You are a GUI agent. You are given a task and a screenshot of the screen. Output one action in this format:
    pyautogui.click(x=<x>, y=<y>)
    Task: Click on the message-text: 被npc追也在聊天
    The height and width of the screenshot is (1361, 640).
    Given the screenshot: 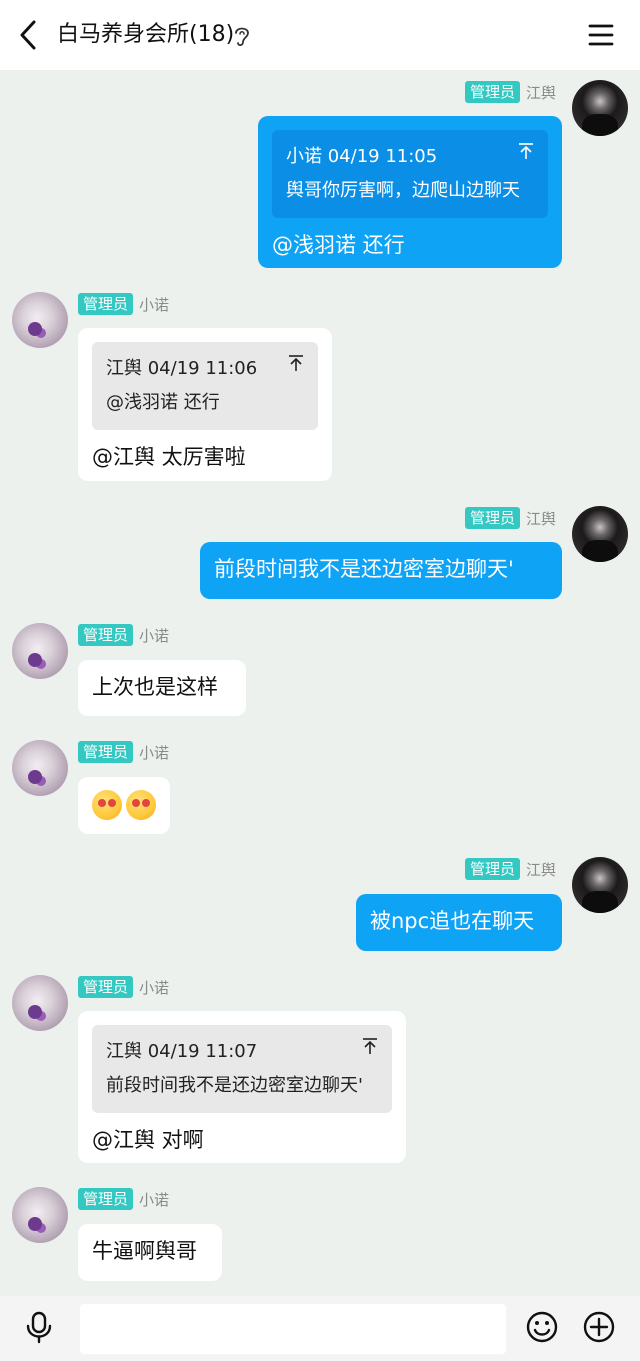 What is the action you would take?
    pyautogui.click(x=452, y=921)
    